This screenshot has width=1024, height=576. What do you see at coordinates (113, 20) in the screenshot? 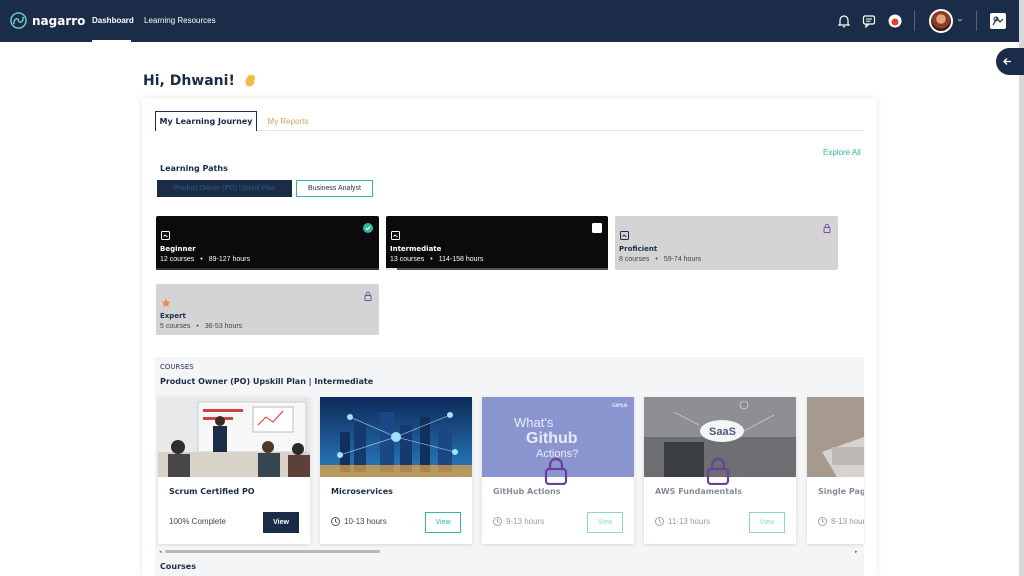
I see `nav-dashboard: Dashboard` at bounding box center [113, 20].